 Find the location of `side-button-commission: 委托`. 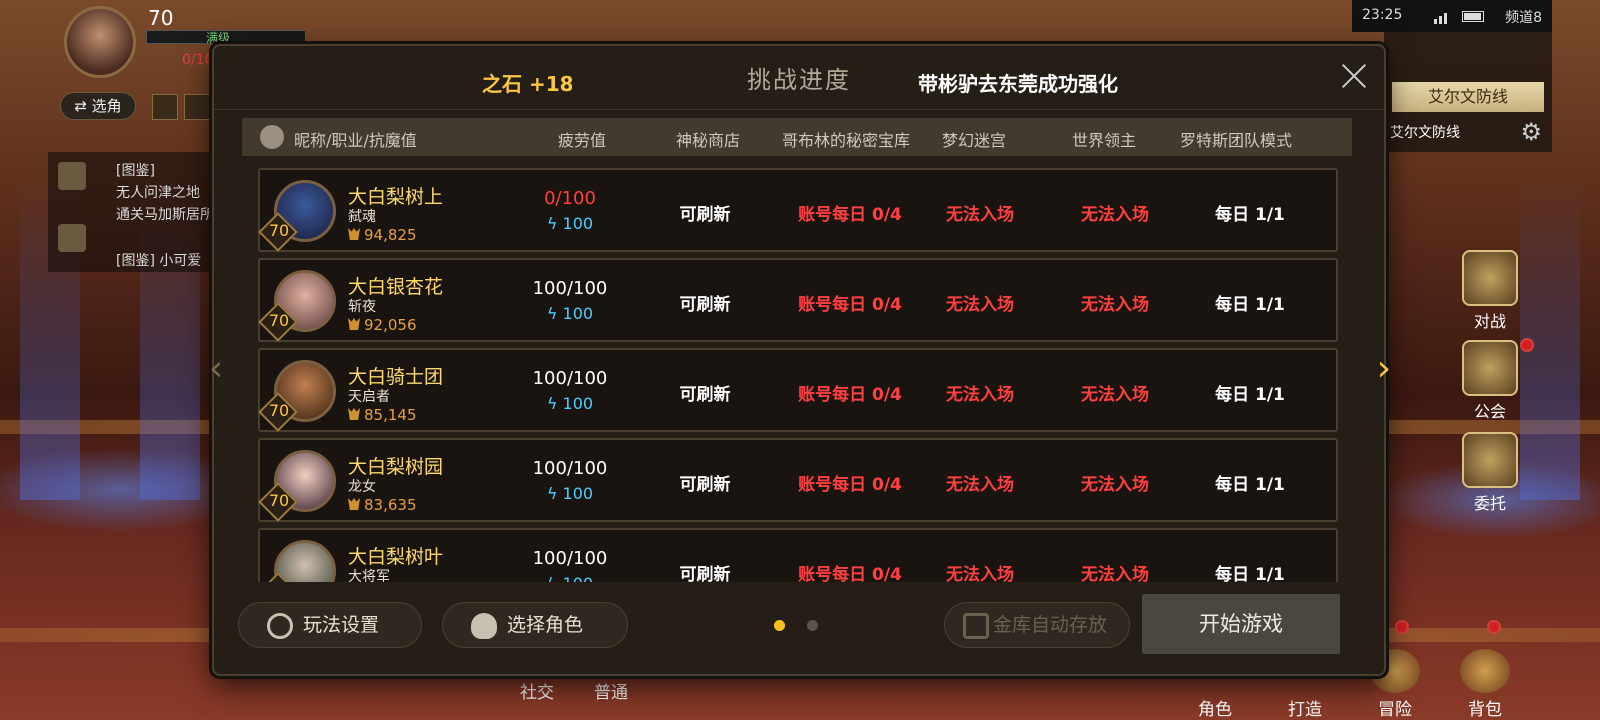

side-button-commission: 委托 is located at coordinates (1490, 473).